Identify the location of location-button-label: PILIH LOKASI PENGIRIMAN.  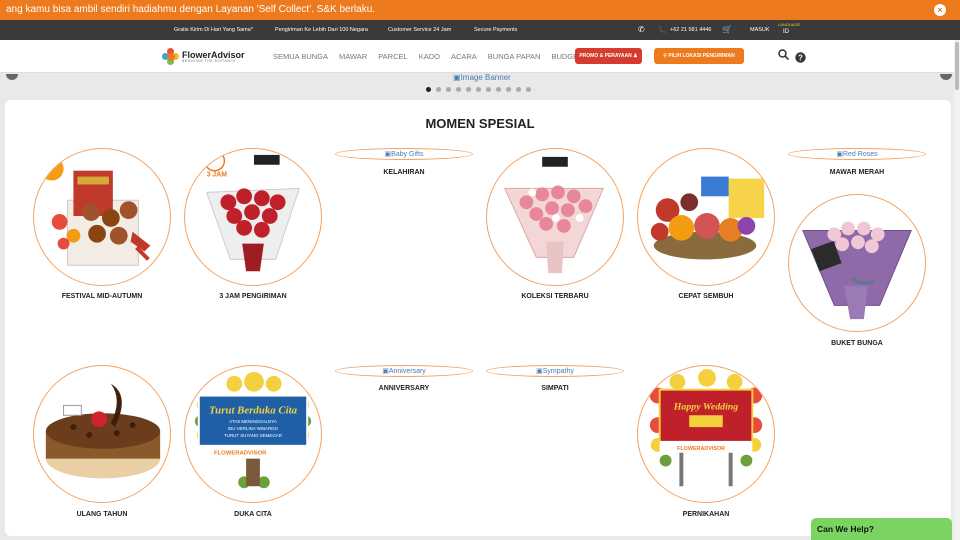
(701, 56).